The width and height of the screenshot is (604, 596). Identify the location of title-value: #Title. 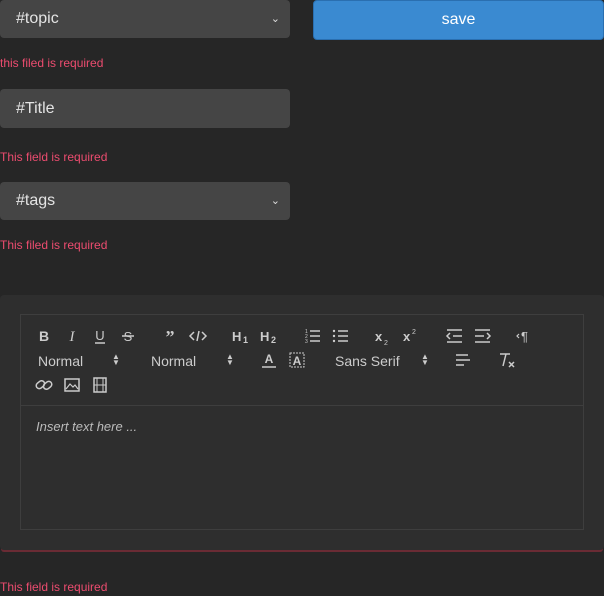
(35, 108).